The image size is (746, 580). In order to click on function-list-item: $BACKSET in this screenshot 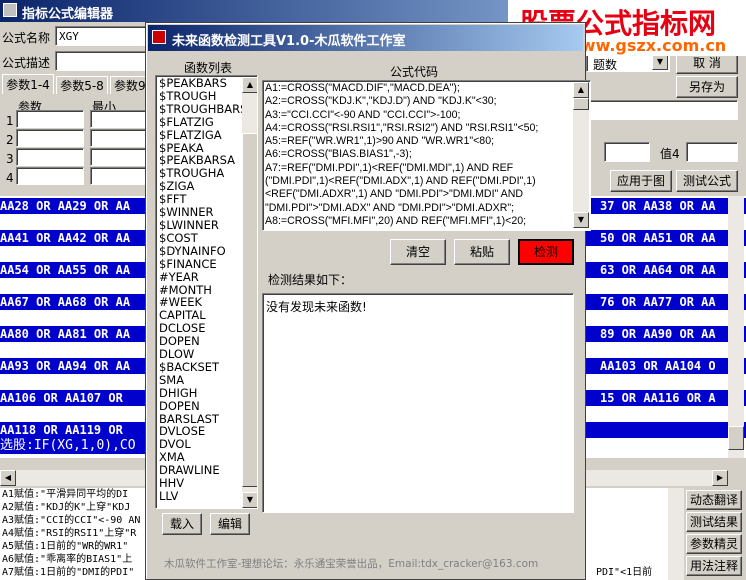, I will do `click(203, 367)`.